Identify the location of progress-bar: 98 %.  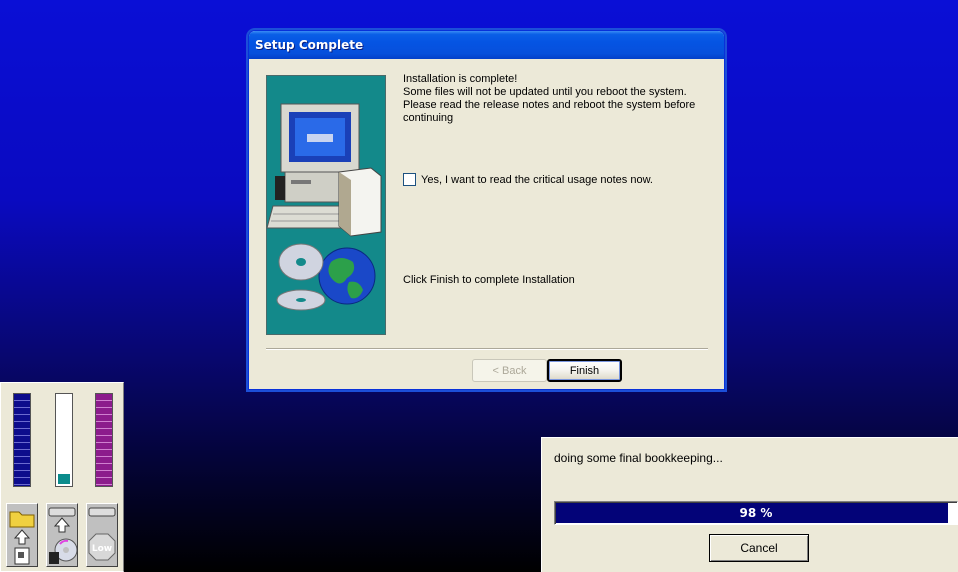
(756, 513).